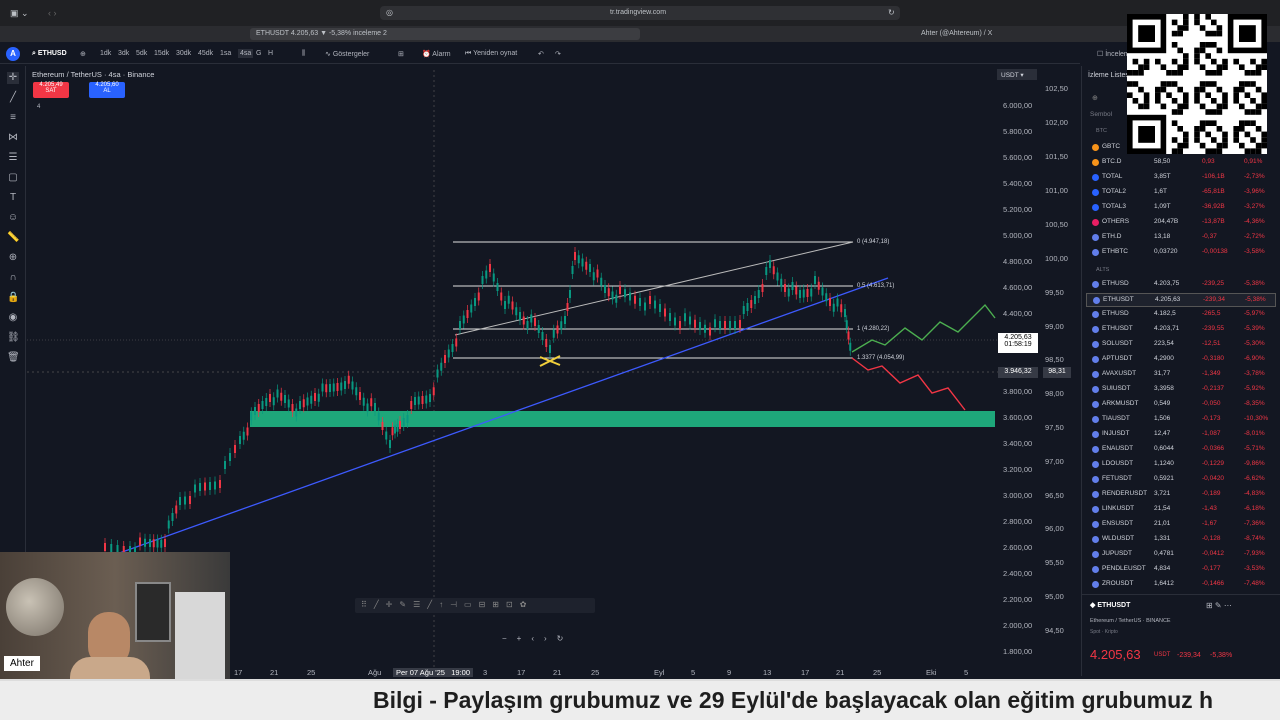 This screenshot has height=720, width=1280. What do you see at coordinates (258, 53) in the screenshot?
I see `interval-G: G` at bounding box center [258, 53].